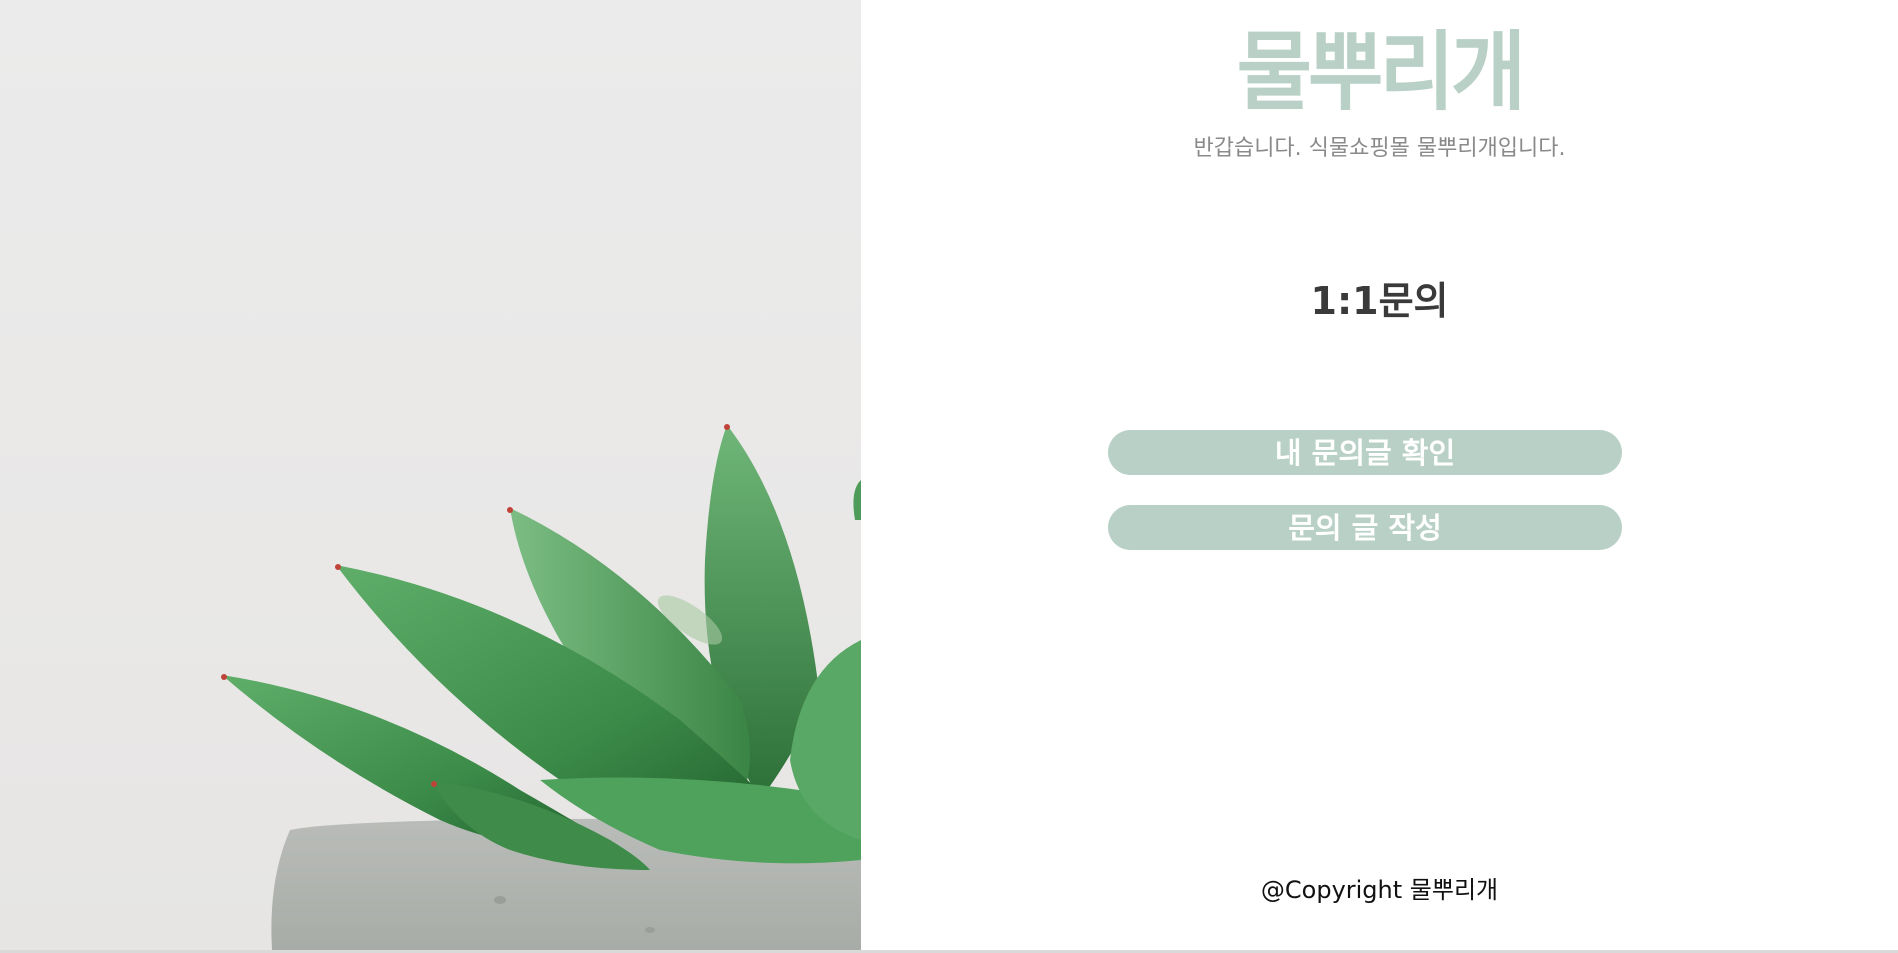  I want to click on brand-logo: 물뿌리개, so click(1379, 72).